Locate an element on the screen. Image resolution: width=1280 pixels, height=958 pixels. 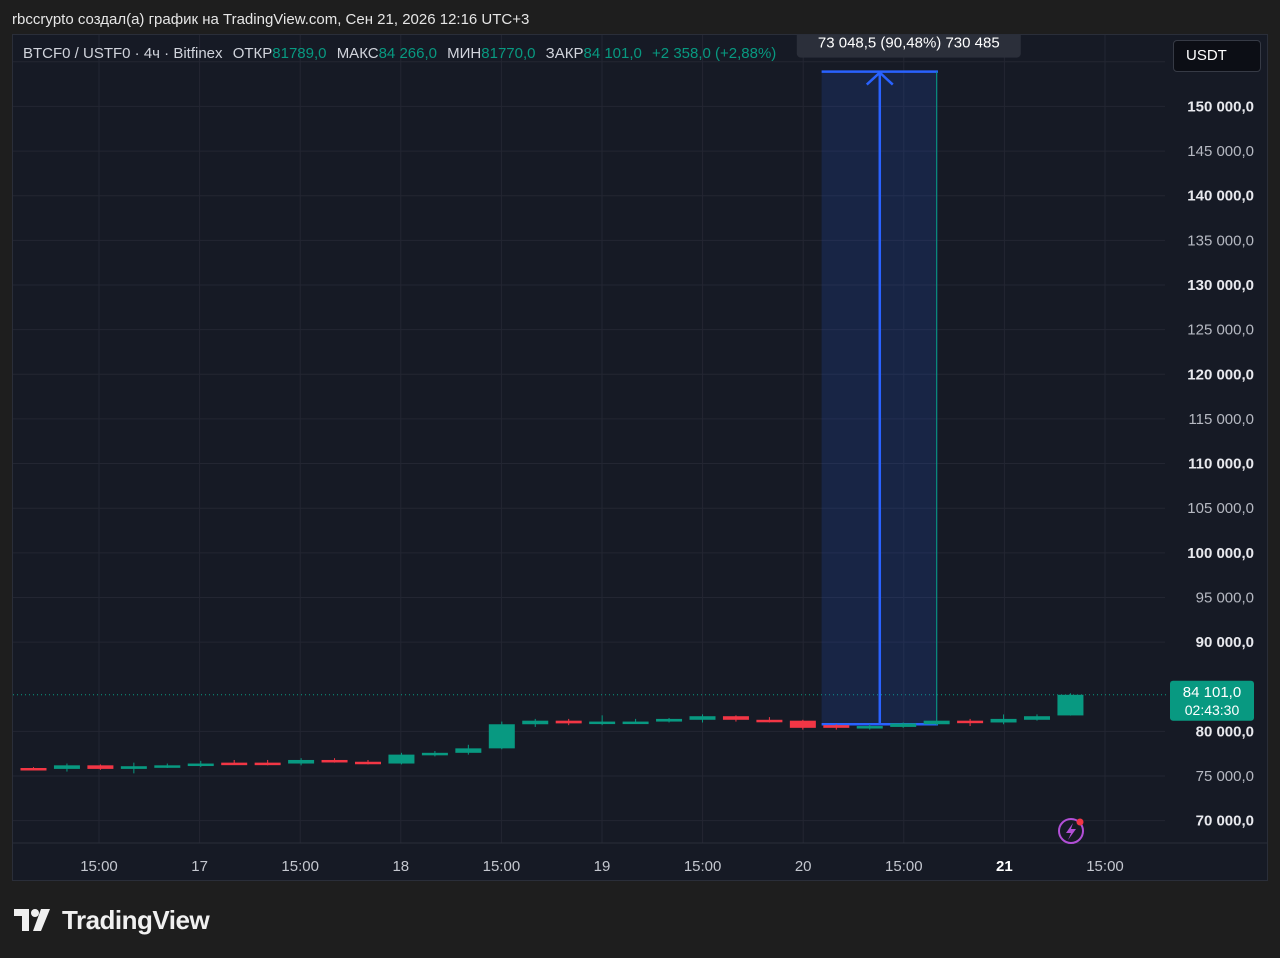
y-axis-tick-label: 80 000,0 is located at coordinates (1225, 731).